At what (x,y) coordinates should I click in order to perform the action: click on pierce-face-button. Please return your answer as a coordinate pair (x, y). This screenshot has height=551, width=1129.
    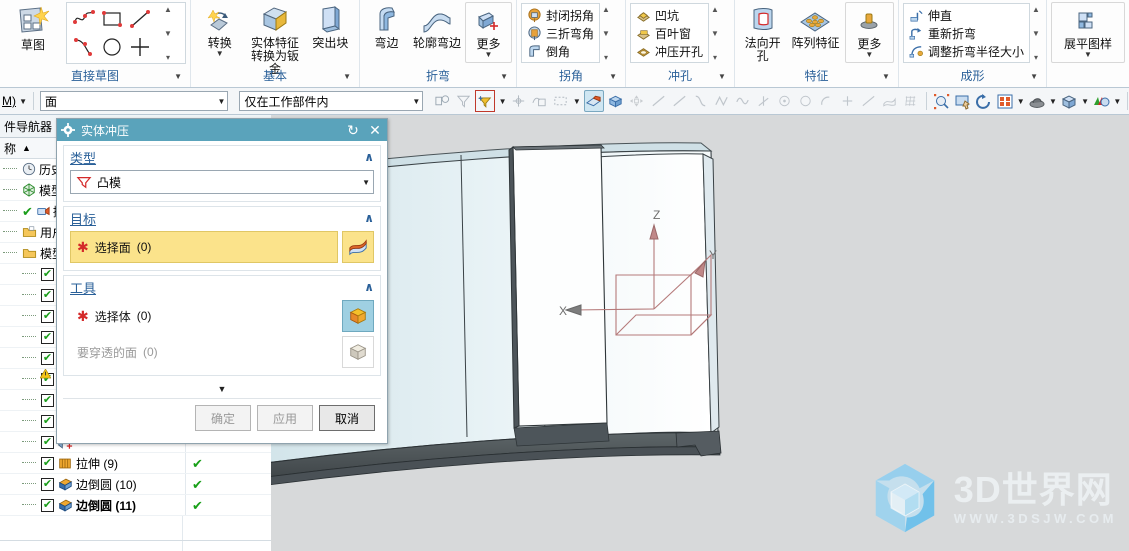
    Looking at the image, I should click on (358, 352).